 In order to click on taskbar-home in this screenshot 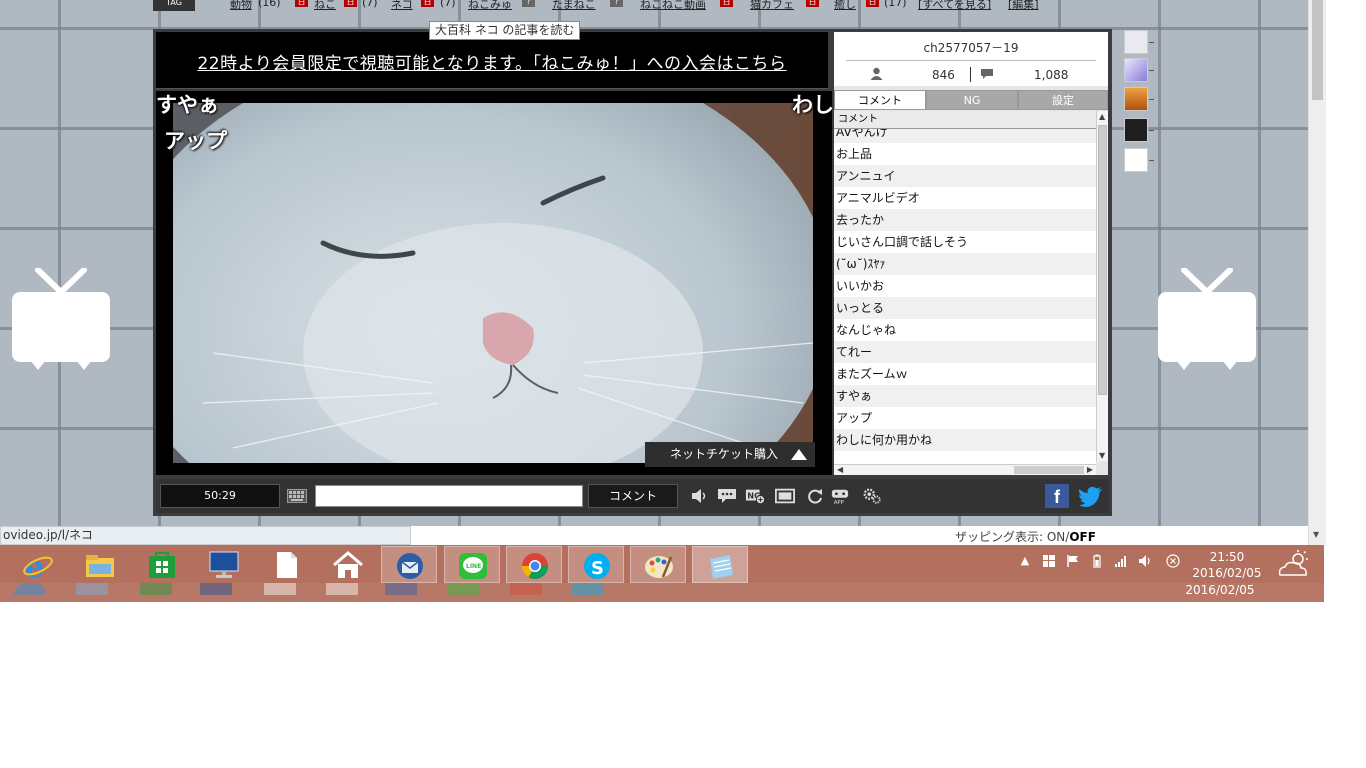, I will do `click(348, 564)`.